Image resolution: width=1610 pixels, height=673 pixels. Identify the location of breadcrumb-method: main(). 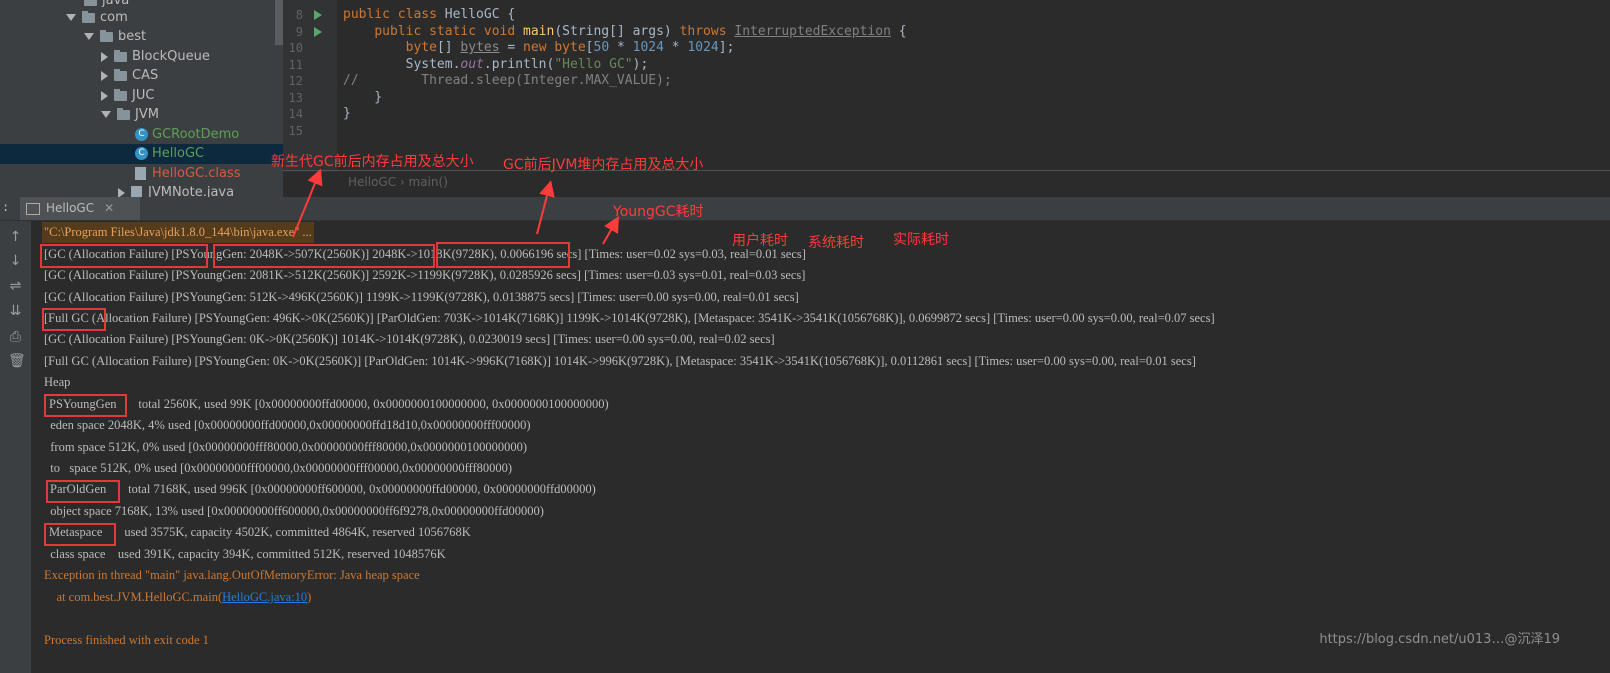
(428, 182).